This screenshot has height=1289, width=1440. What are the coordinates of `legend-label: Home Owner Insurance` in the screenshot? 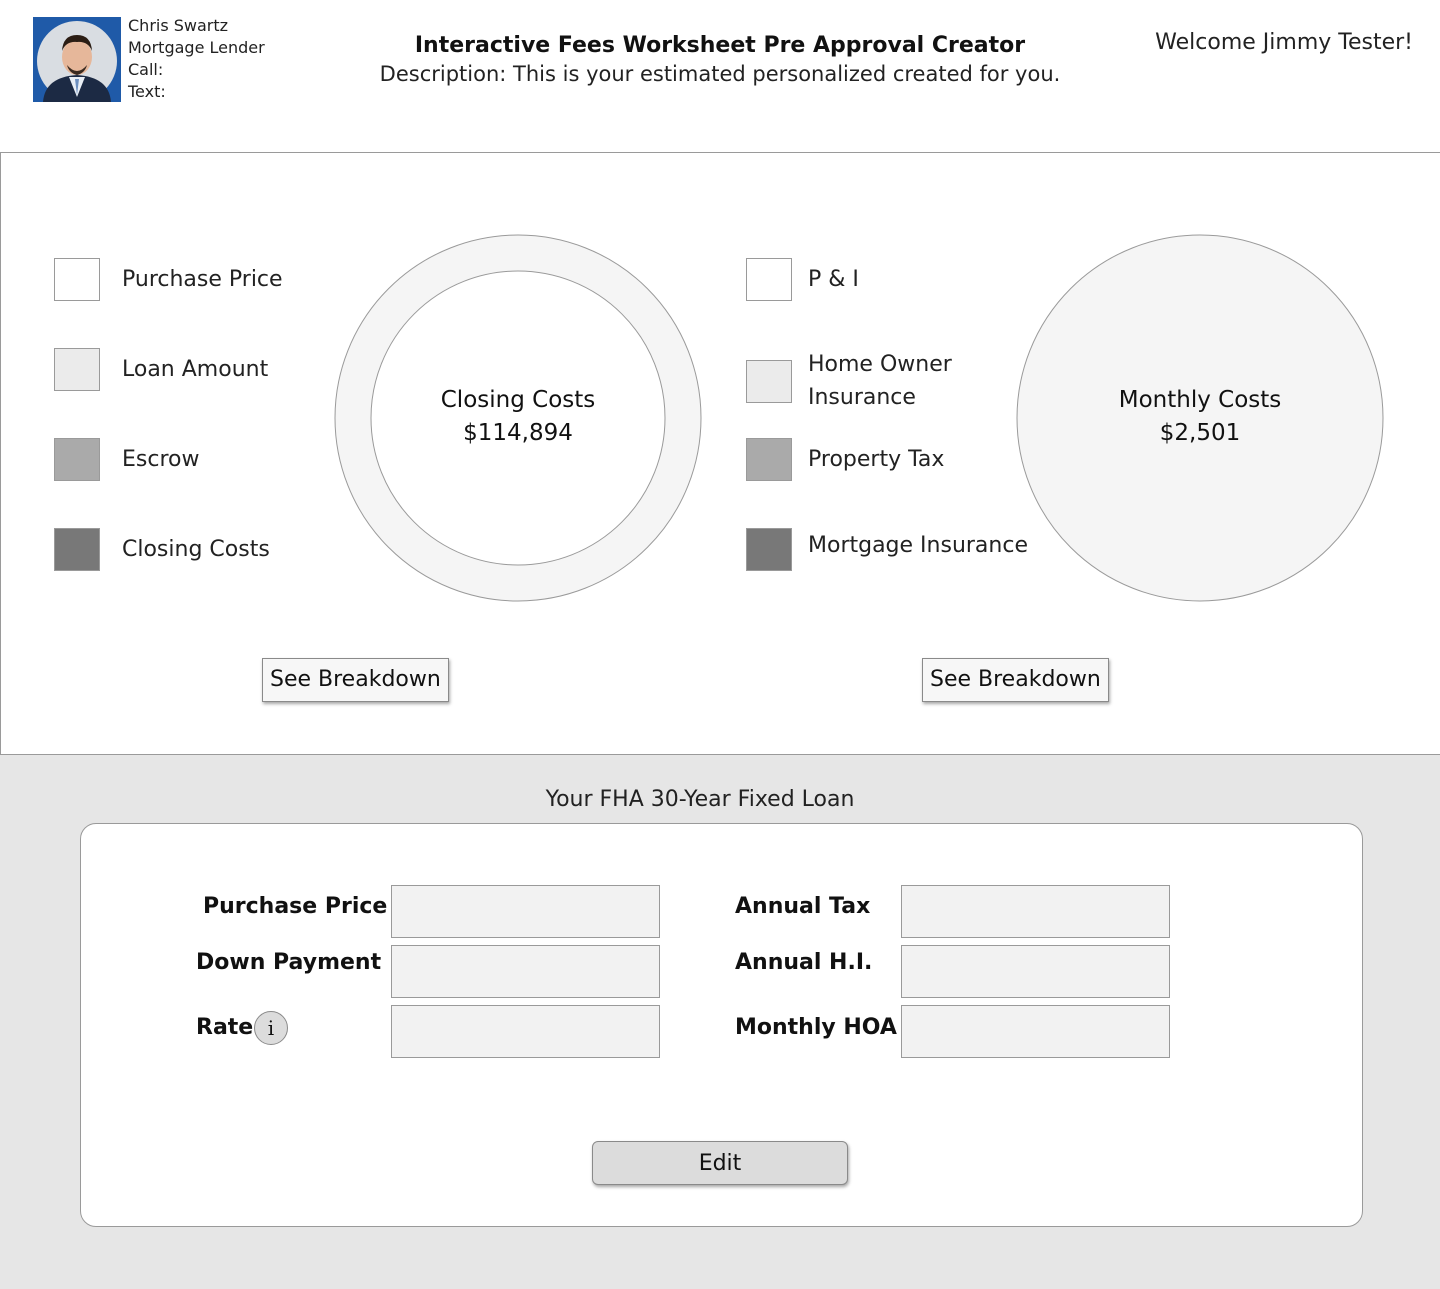 It's located at (880, 381).